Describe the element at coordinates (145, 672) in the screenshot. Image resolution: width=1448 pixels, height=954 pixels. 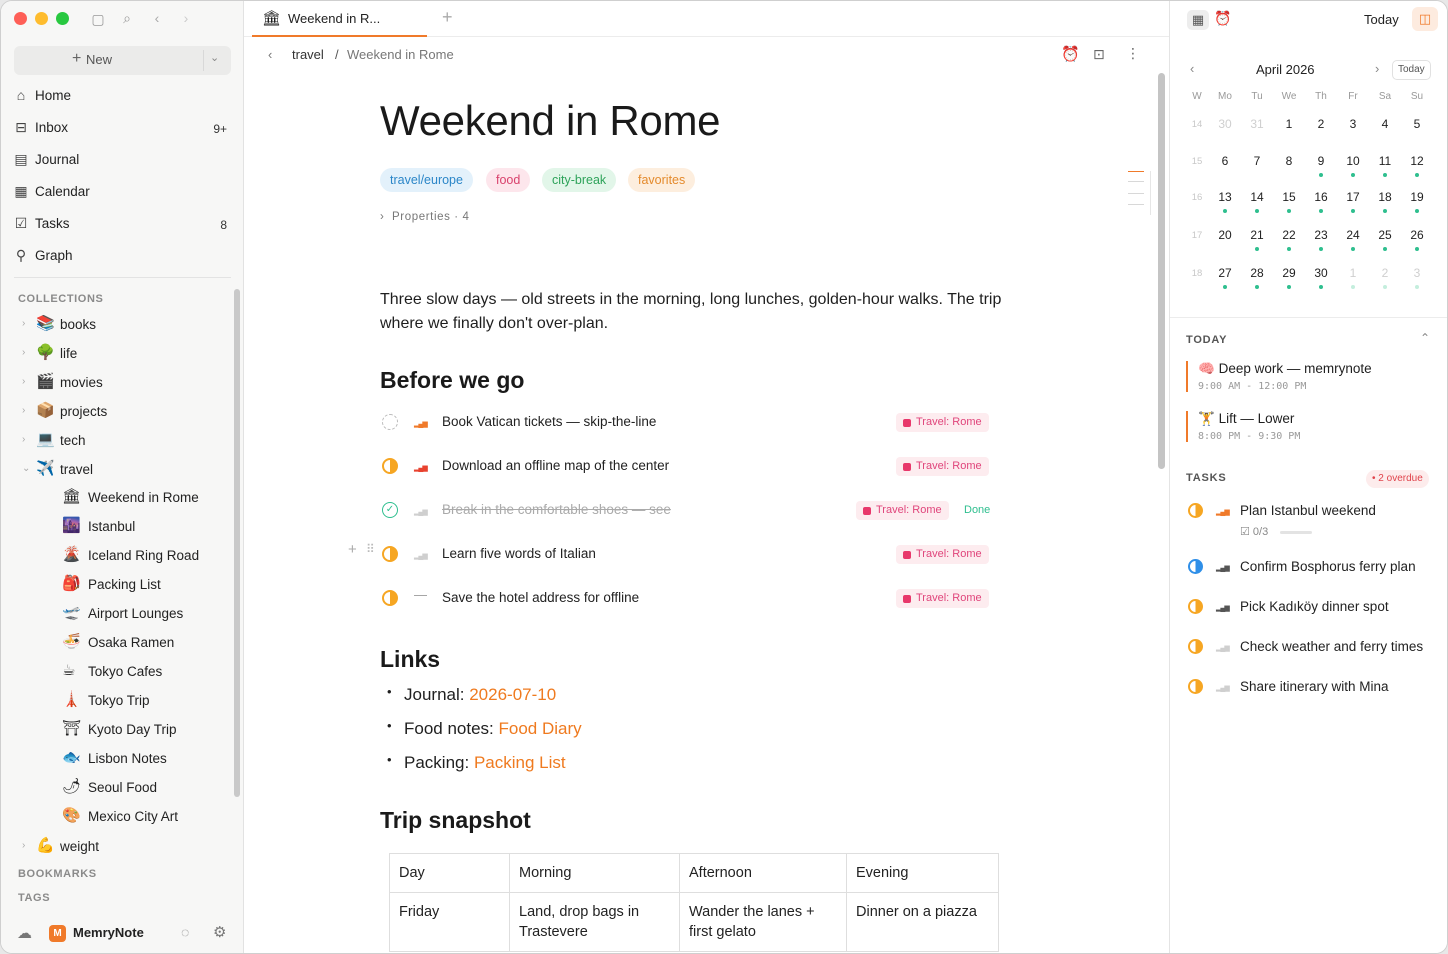
I see `tree-item-tokyo-cafes: ☕ Tokyo Cafes` at that location.